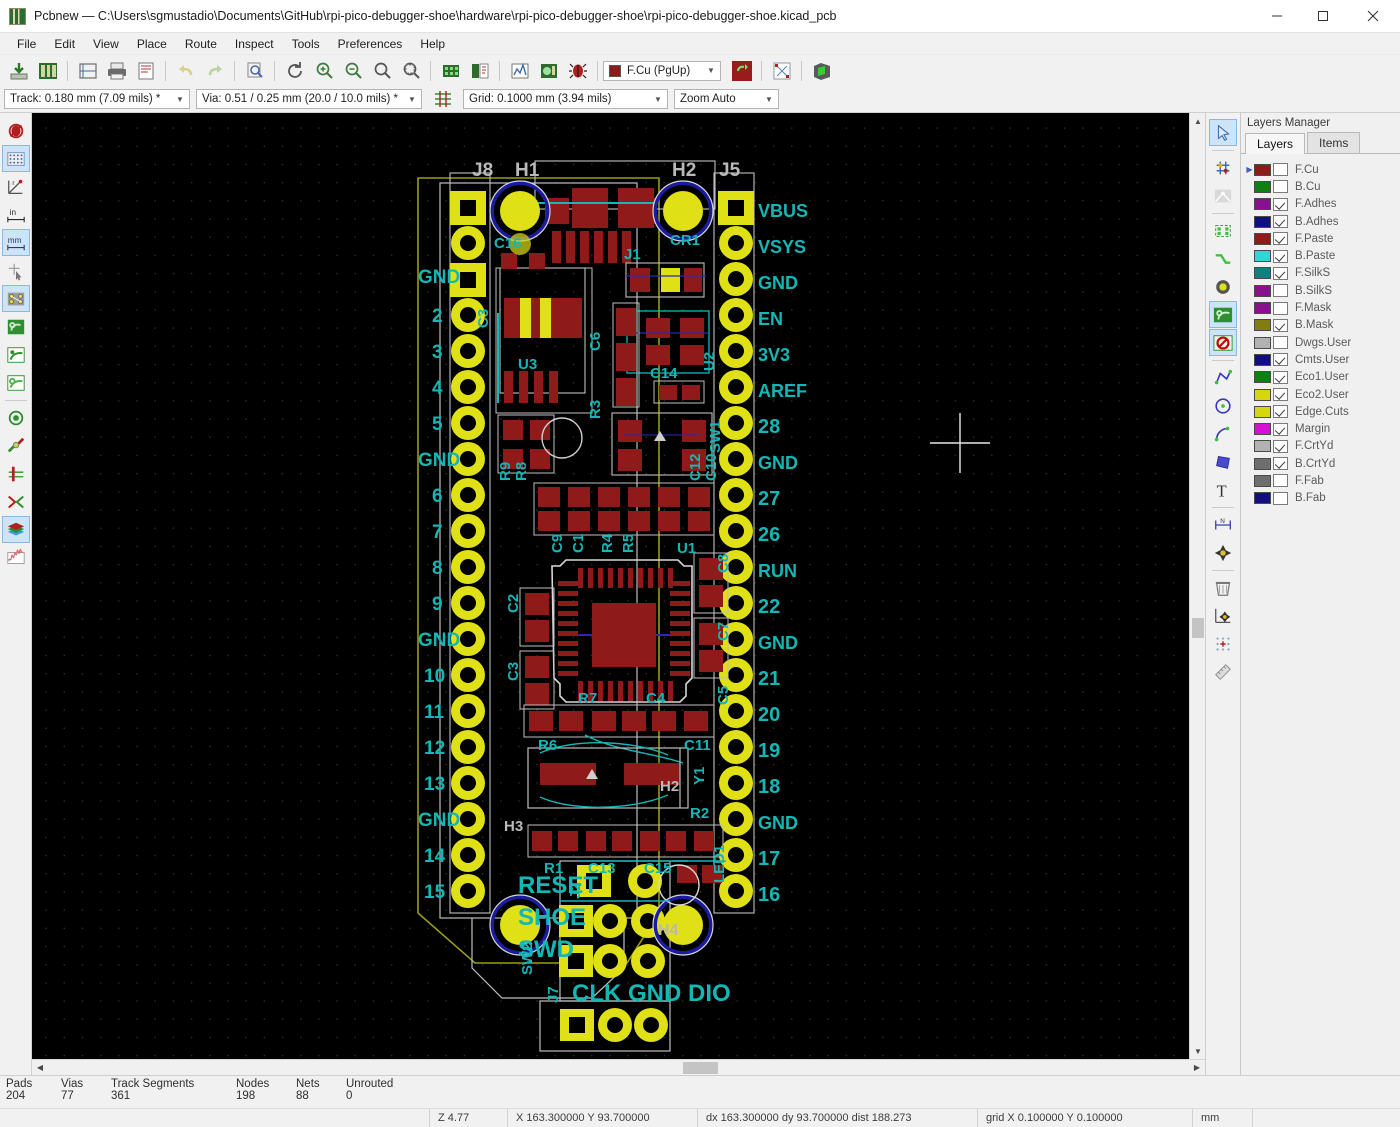 The width and height of the screenshot is (1400, 1127). I want to click on scroll-down-icon: ▼, so click(1198, 1051).